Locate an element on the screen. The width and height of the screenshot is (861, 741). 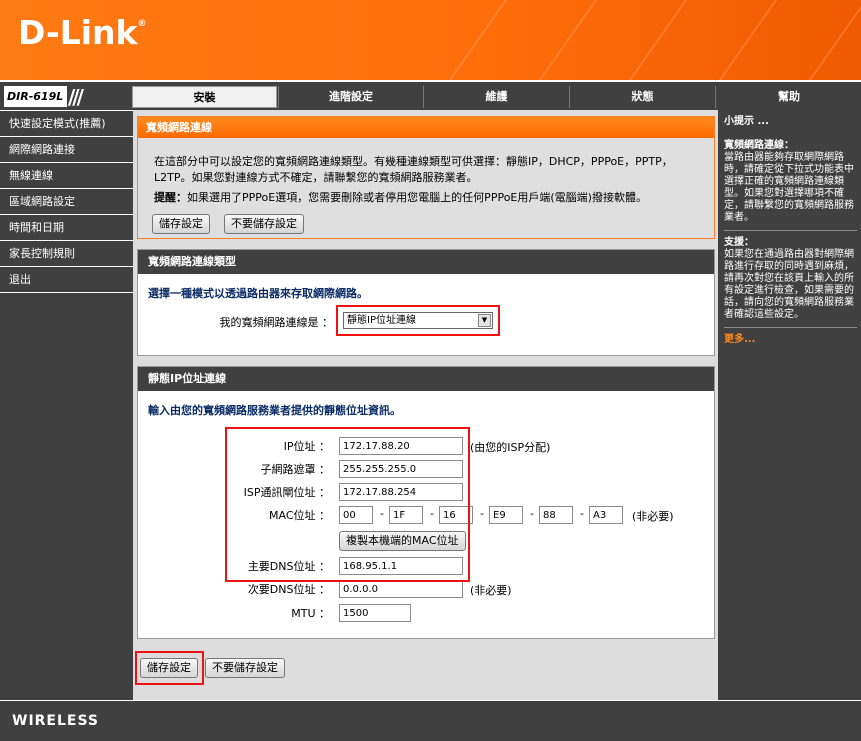
section-subtitle: 輸入由您的寬頻網路服務業者提供的靜態位址資訊。 is located at coordinates (274, 410).